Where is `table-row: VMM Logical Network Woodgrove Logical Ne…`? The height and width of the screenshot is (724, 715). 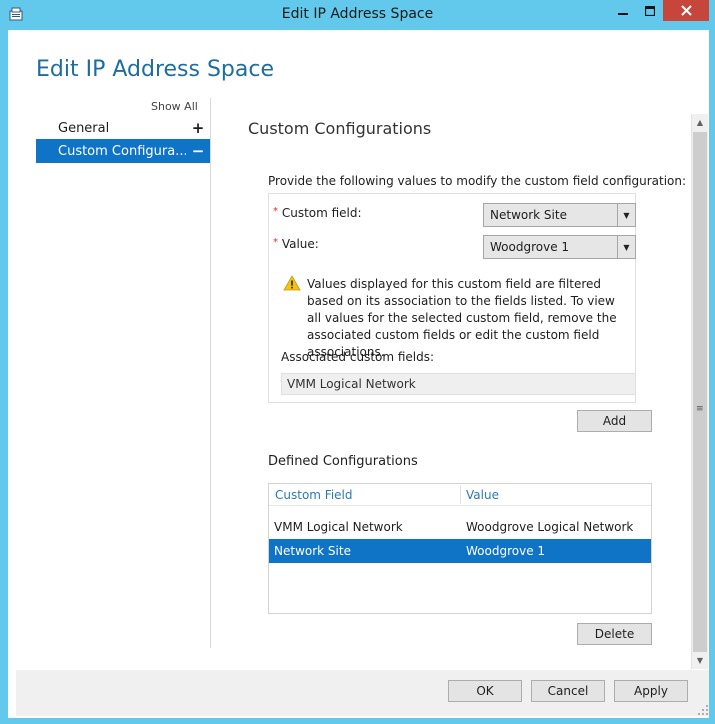
table-row: VMM Logical Network Woodgrove Logical Ne… is located at coordinates (460, 527).